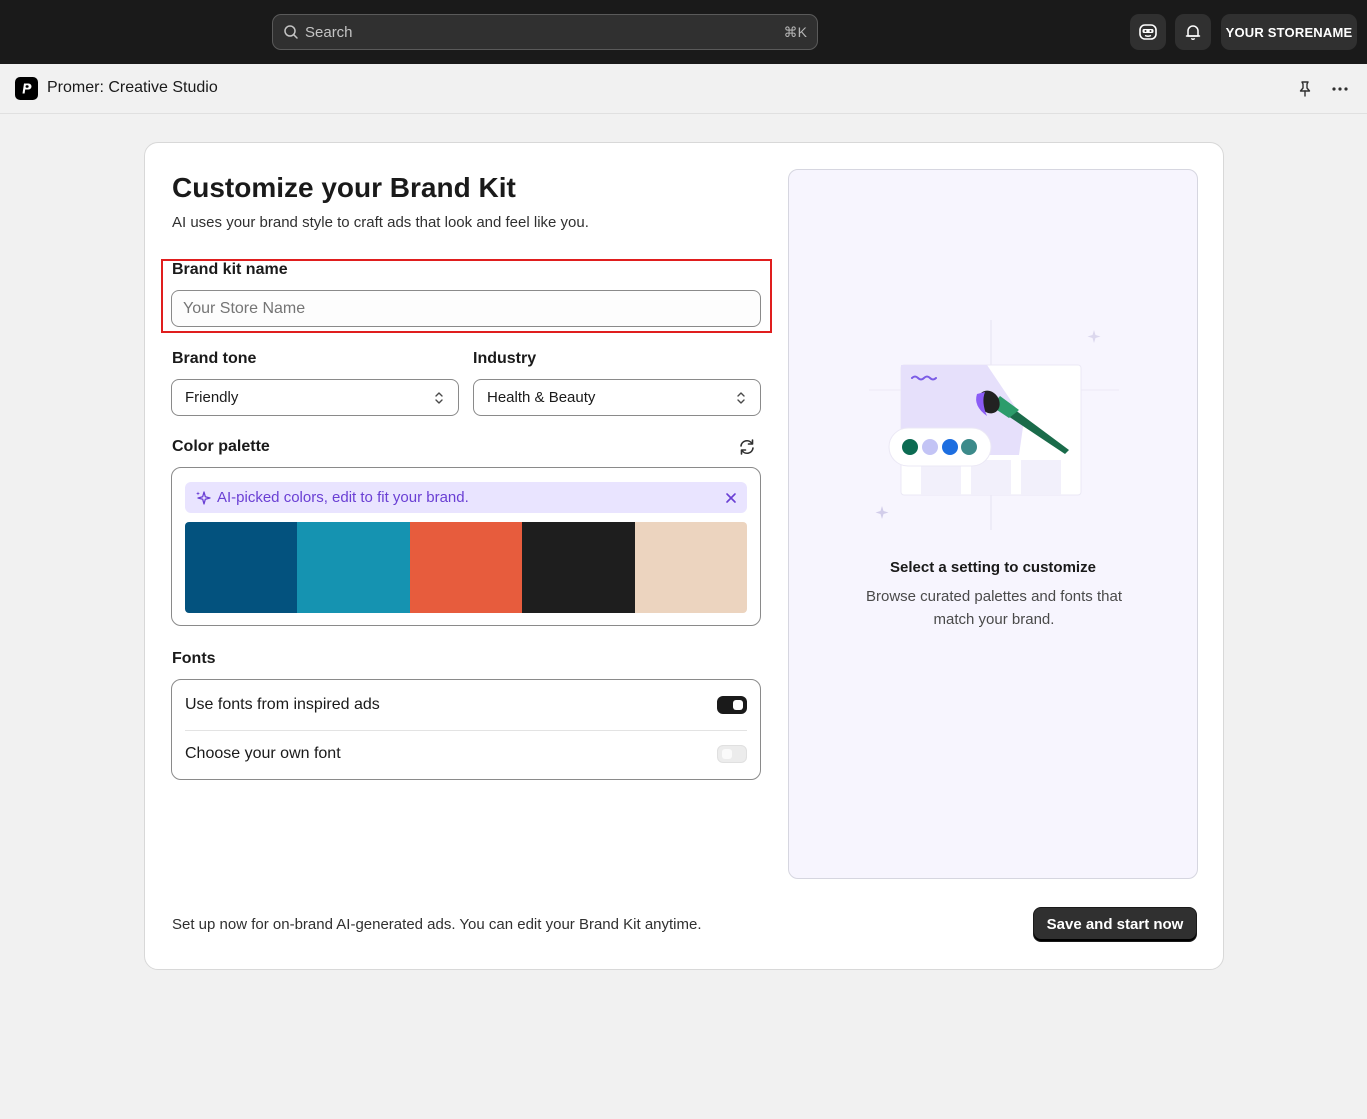 The width and height of the screenshot is (1367, 1119). What do you see at coordinates (747, 447) in the screenshot?
I see `refresh-icon` at bounding box center [747, 447].